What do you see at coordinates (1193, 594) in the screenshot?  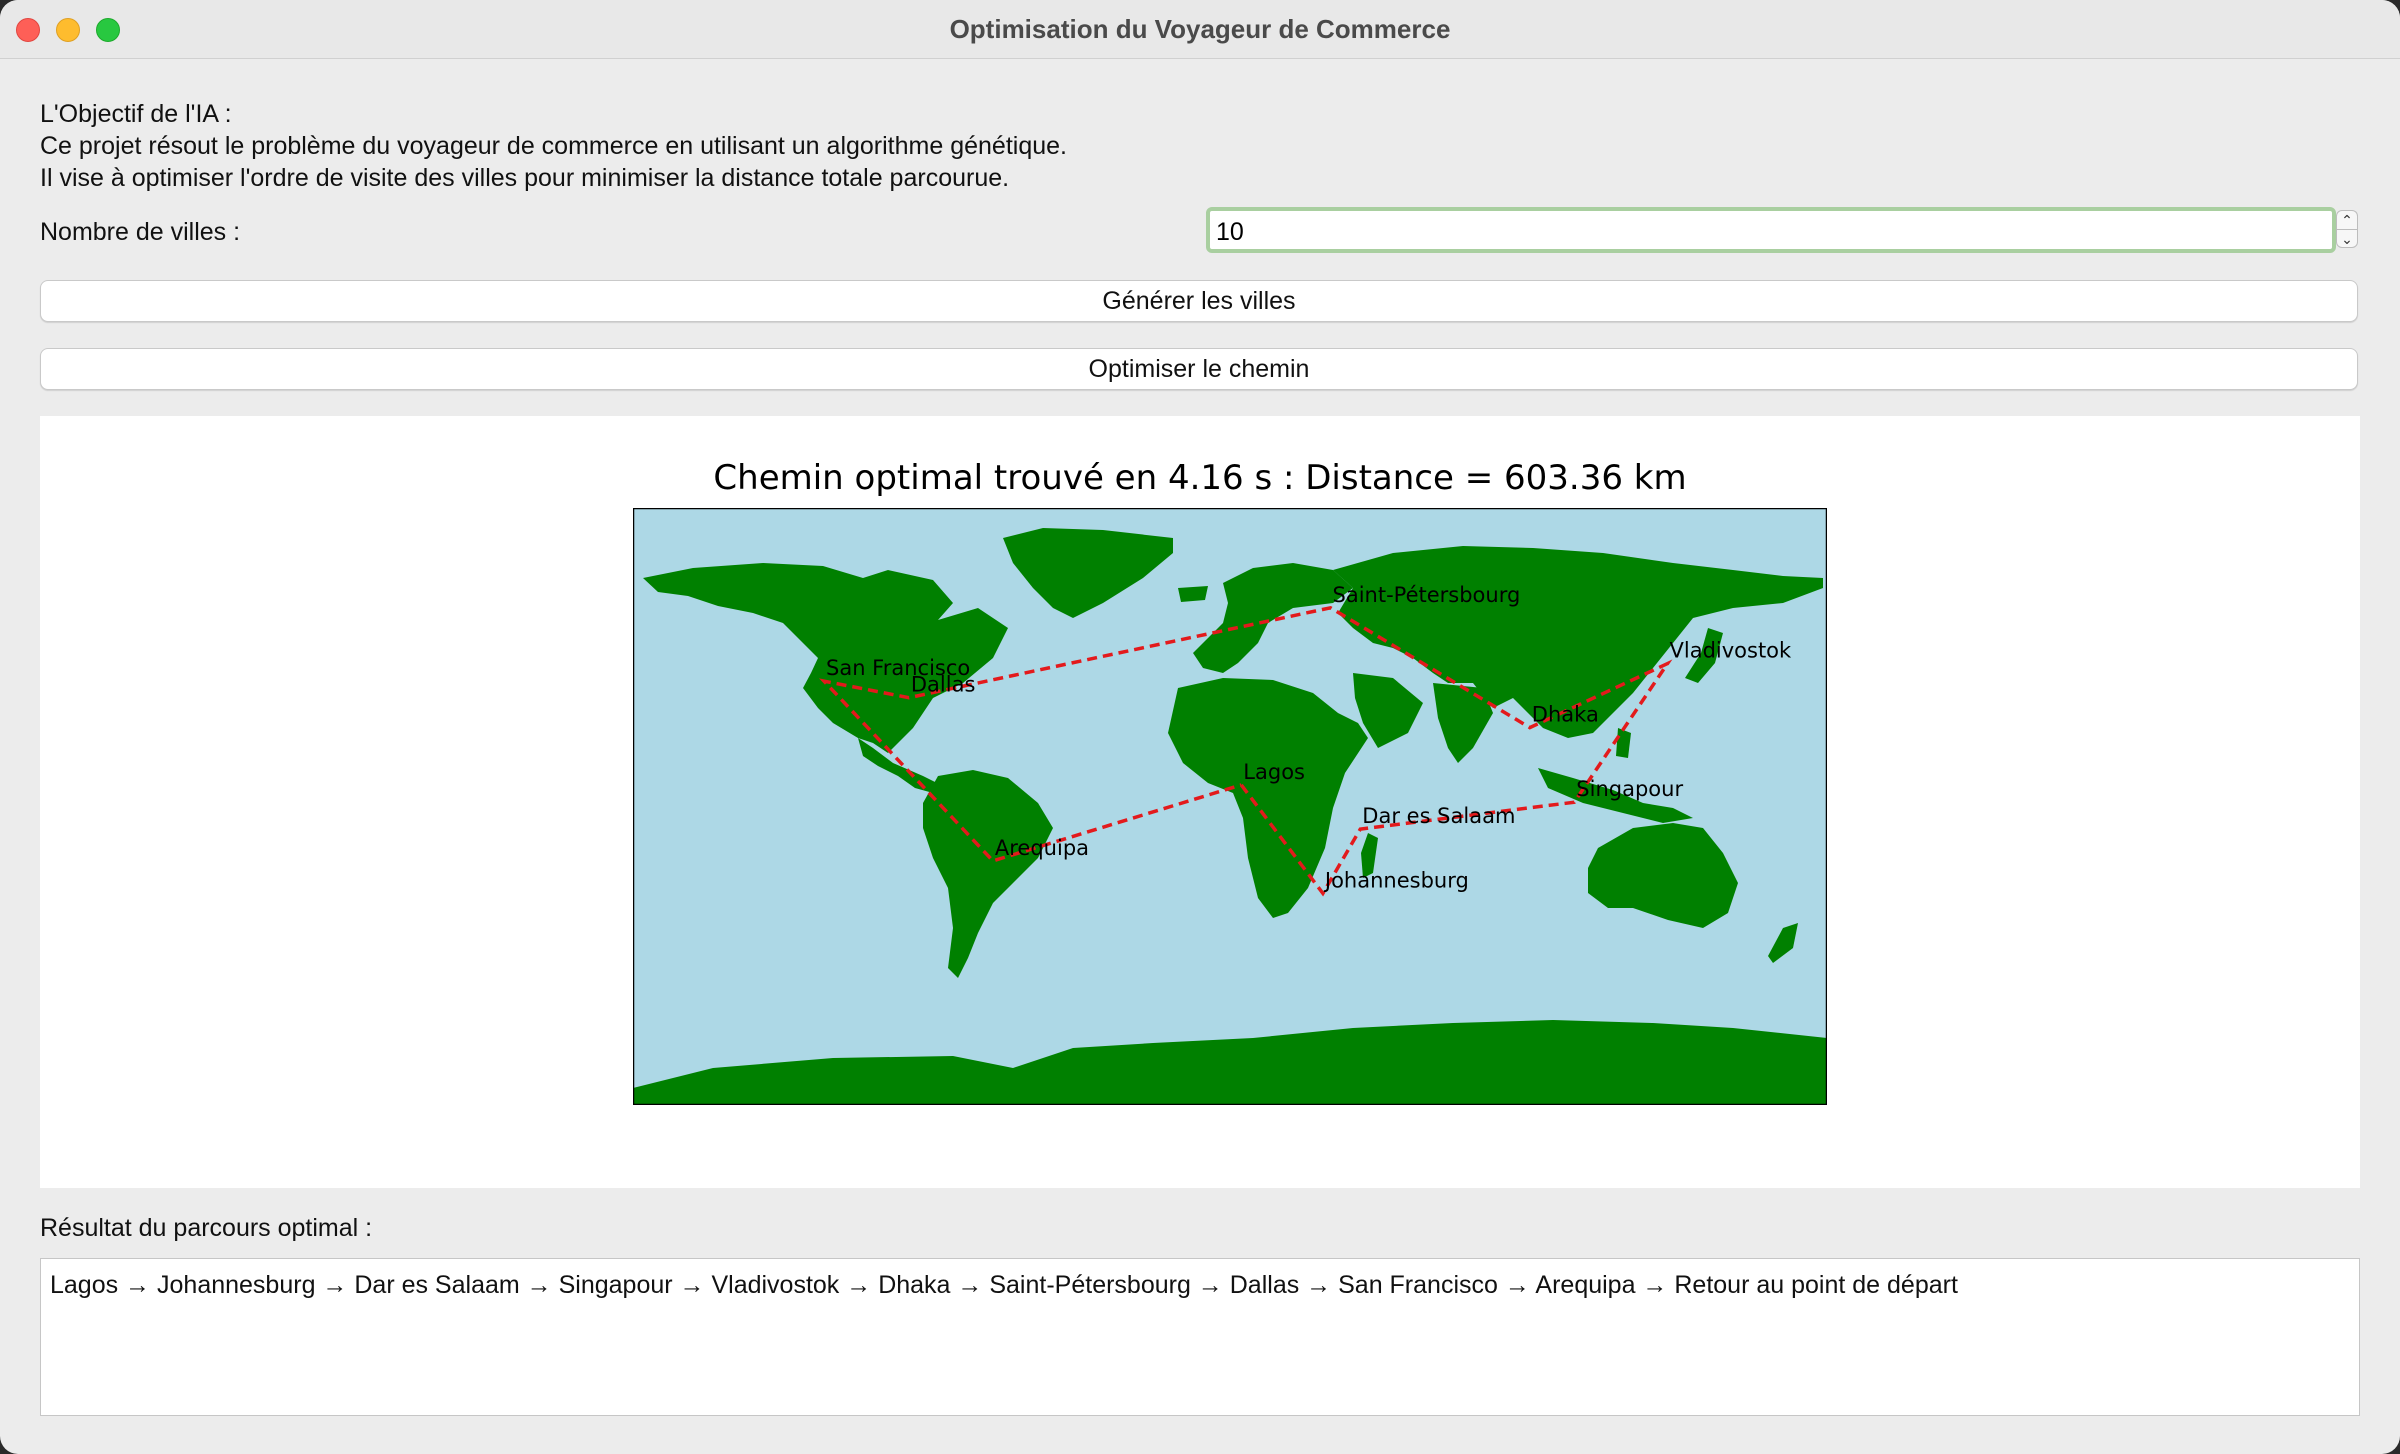 I see `landmass-iceland` at bounding box center [1193, 594].